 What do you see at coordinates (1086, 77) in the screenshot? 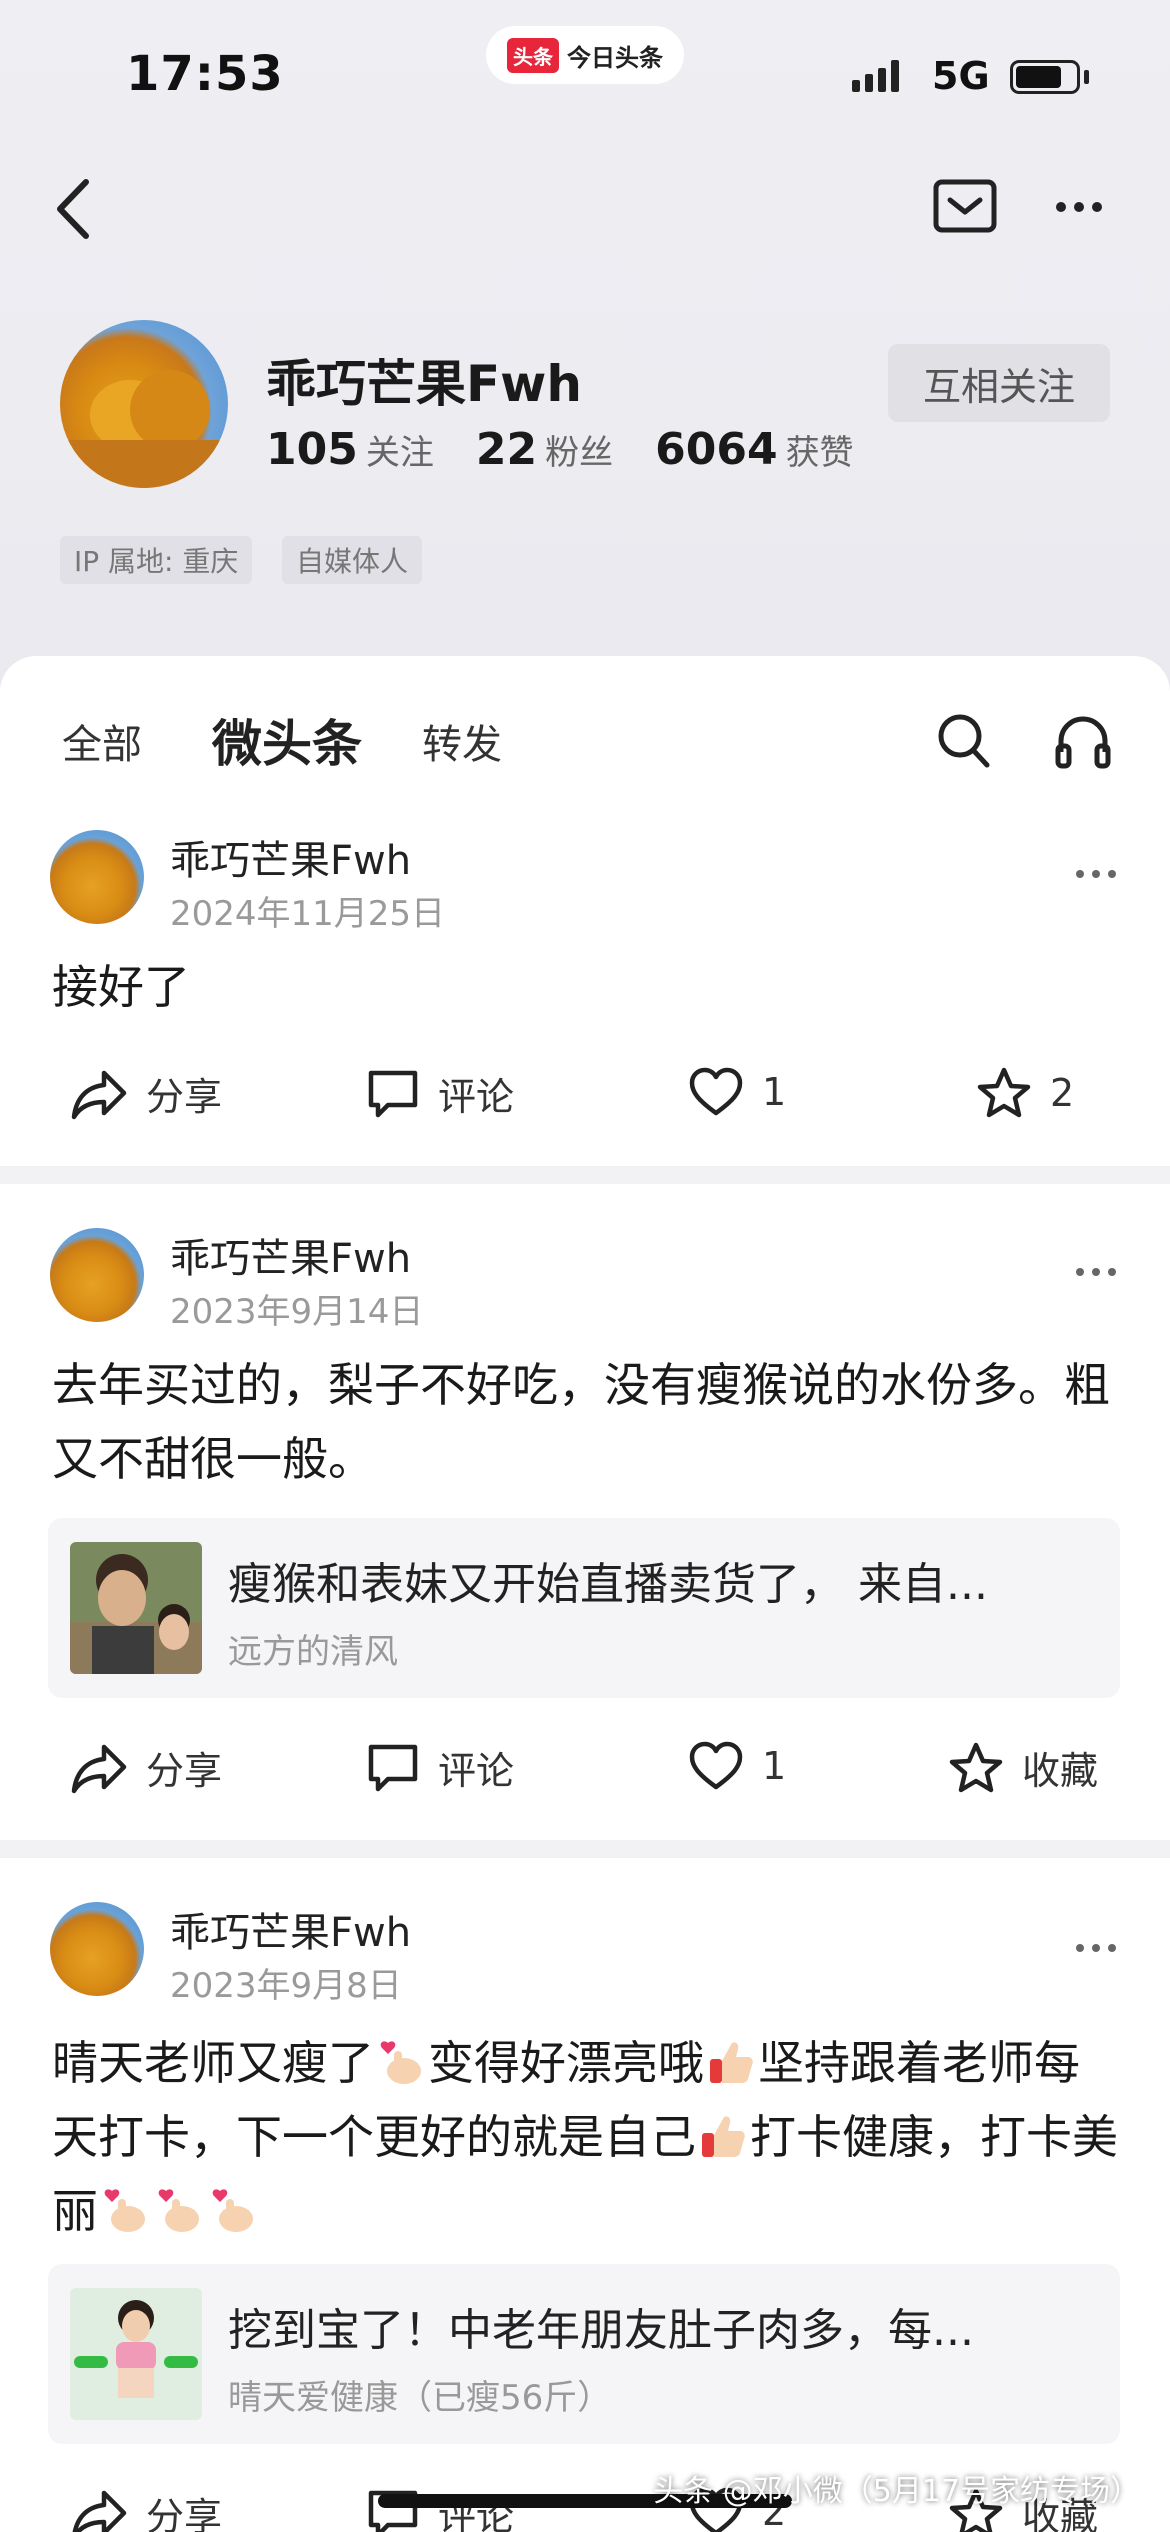
I see `battery-tip` at bounding box center [1086, 77].